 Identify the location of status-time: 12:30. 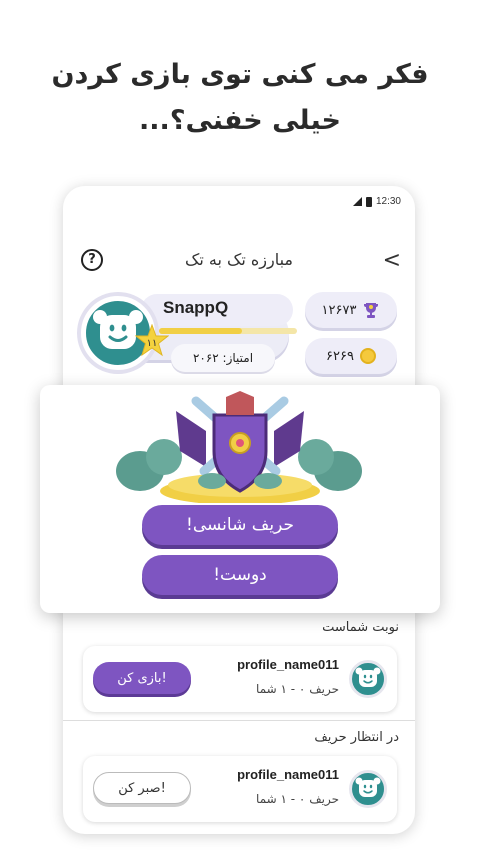
(388, 201).